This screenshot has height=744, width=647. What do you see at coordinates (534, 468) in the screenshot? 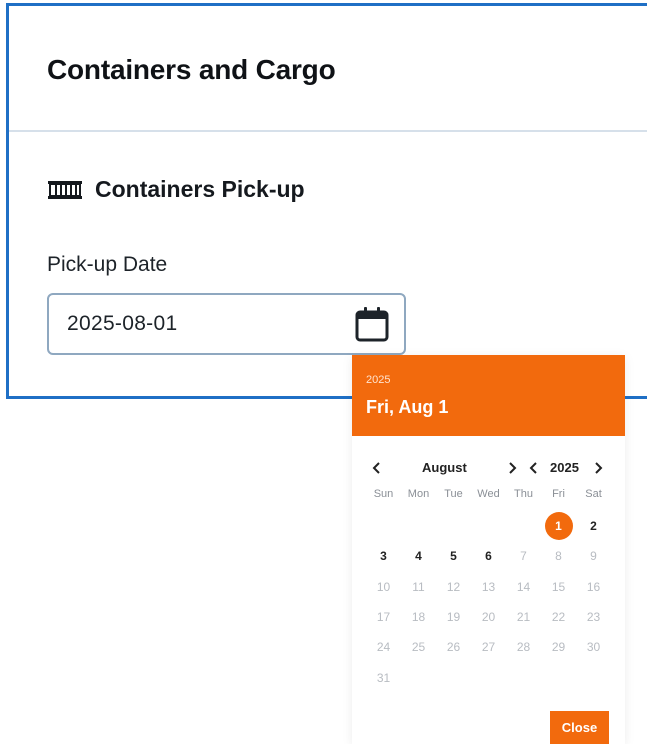
I see `prev-year-icon` at bounding box center [534, 468].